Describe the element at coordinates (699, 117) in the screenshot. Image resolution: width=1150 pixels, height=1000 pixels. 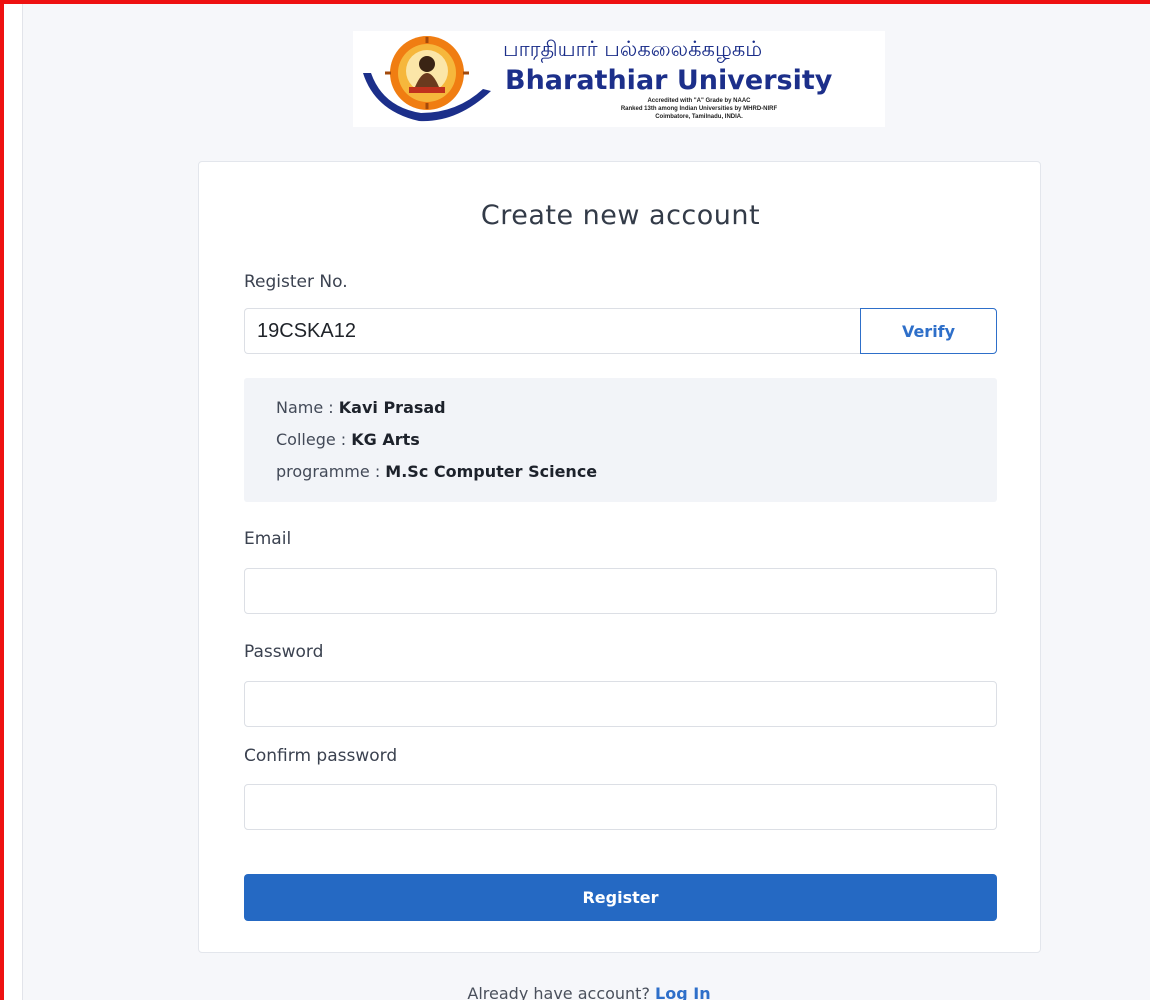
I see `logo-location-line: Coimbatore, Tamilnadu, INDIA.` at that location.